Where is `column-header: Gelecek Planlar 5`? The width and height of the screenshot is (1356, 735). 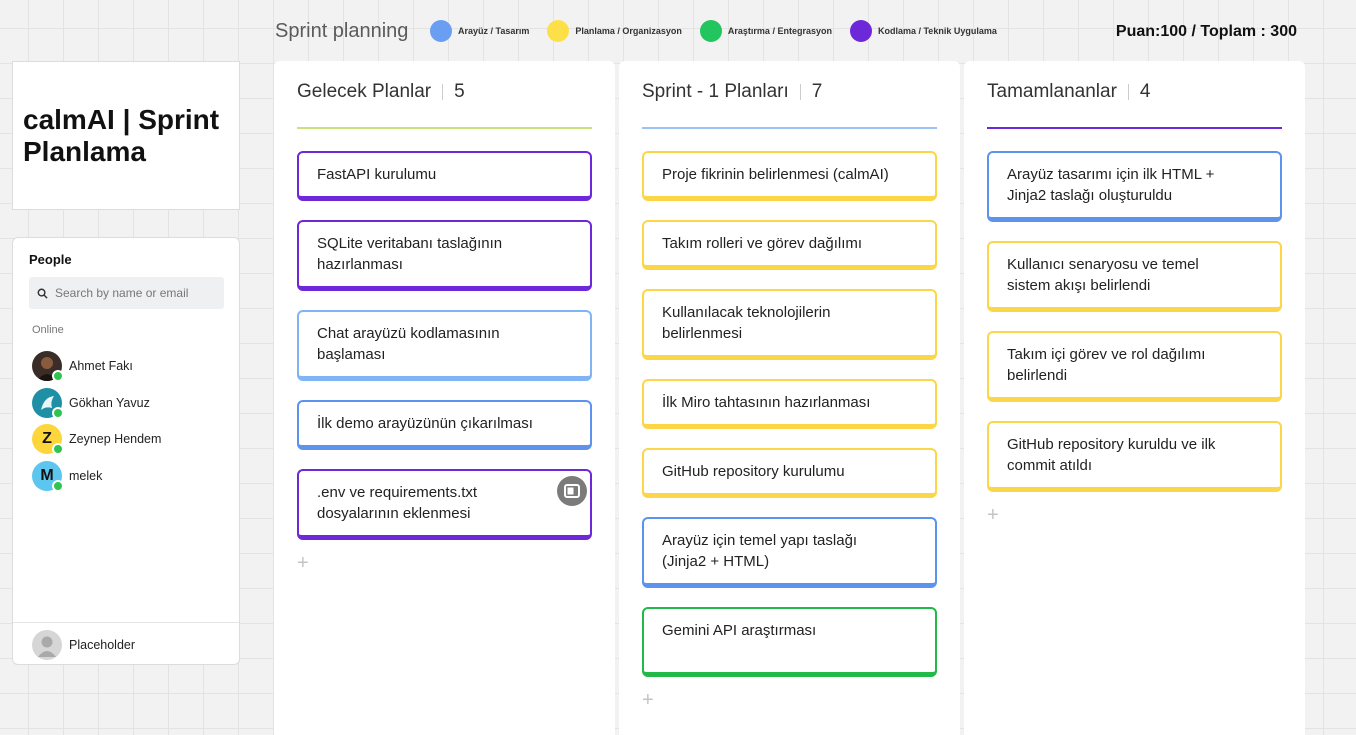 column-header: Gelecek Planlar 5 is located at coordinates (381, 92).